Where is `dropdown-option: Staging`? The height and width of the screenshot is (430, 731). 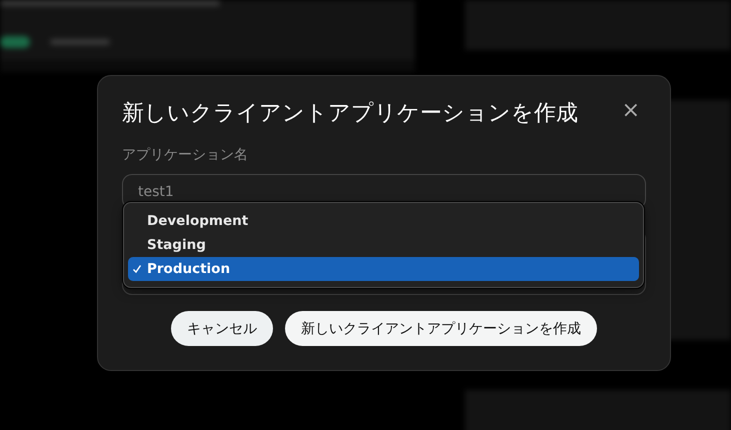
dropdown-option: Staging is located at coordinates (383, 245).